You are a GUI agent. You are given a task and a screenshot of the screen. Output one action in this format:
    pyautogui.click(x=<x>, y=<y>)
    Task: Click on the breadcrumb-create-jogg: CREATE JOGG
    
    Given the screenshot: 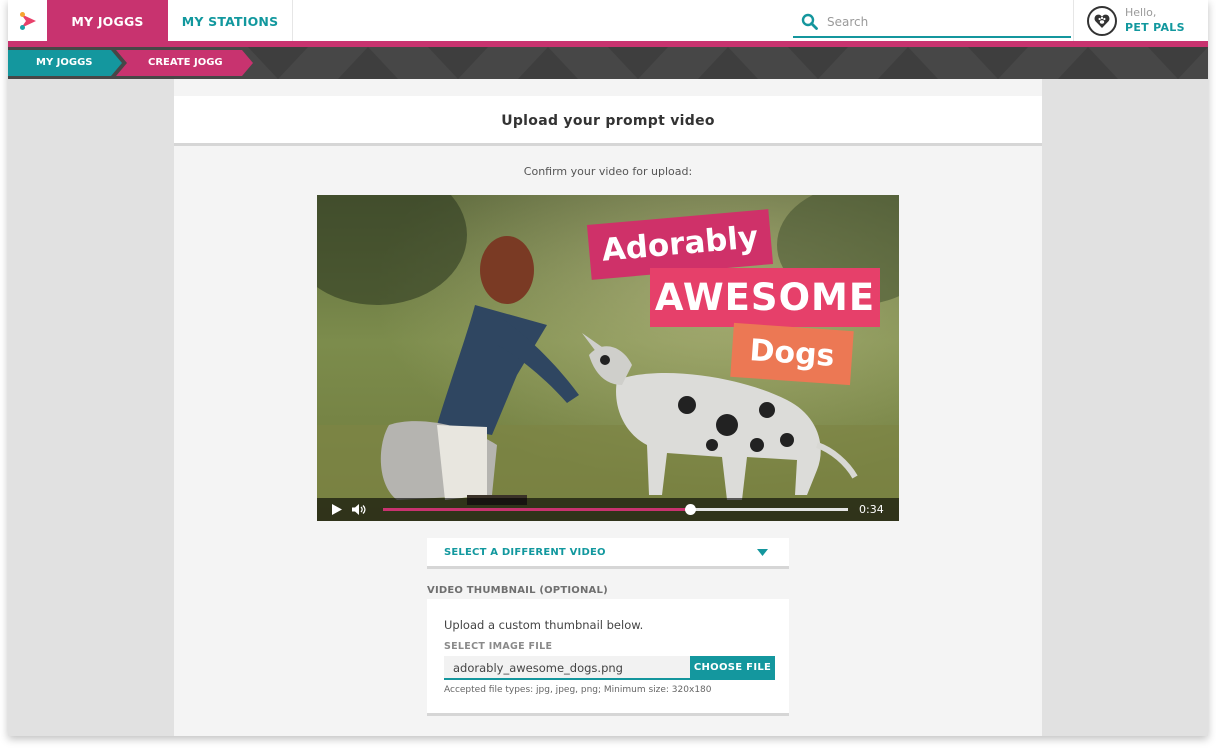 What is the action you would take?
    pyautogui.click(x=184, y=63)
    